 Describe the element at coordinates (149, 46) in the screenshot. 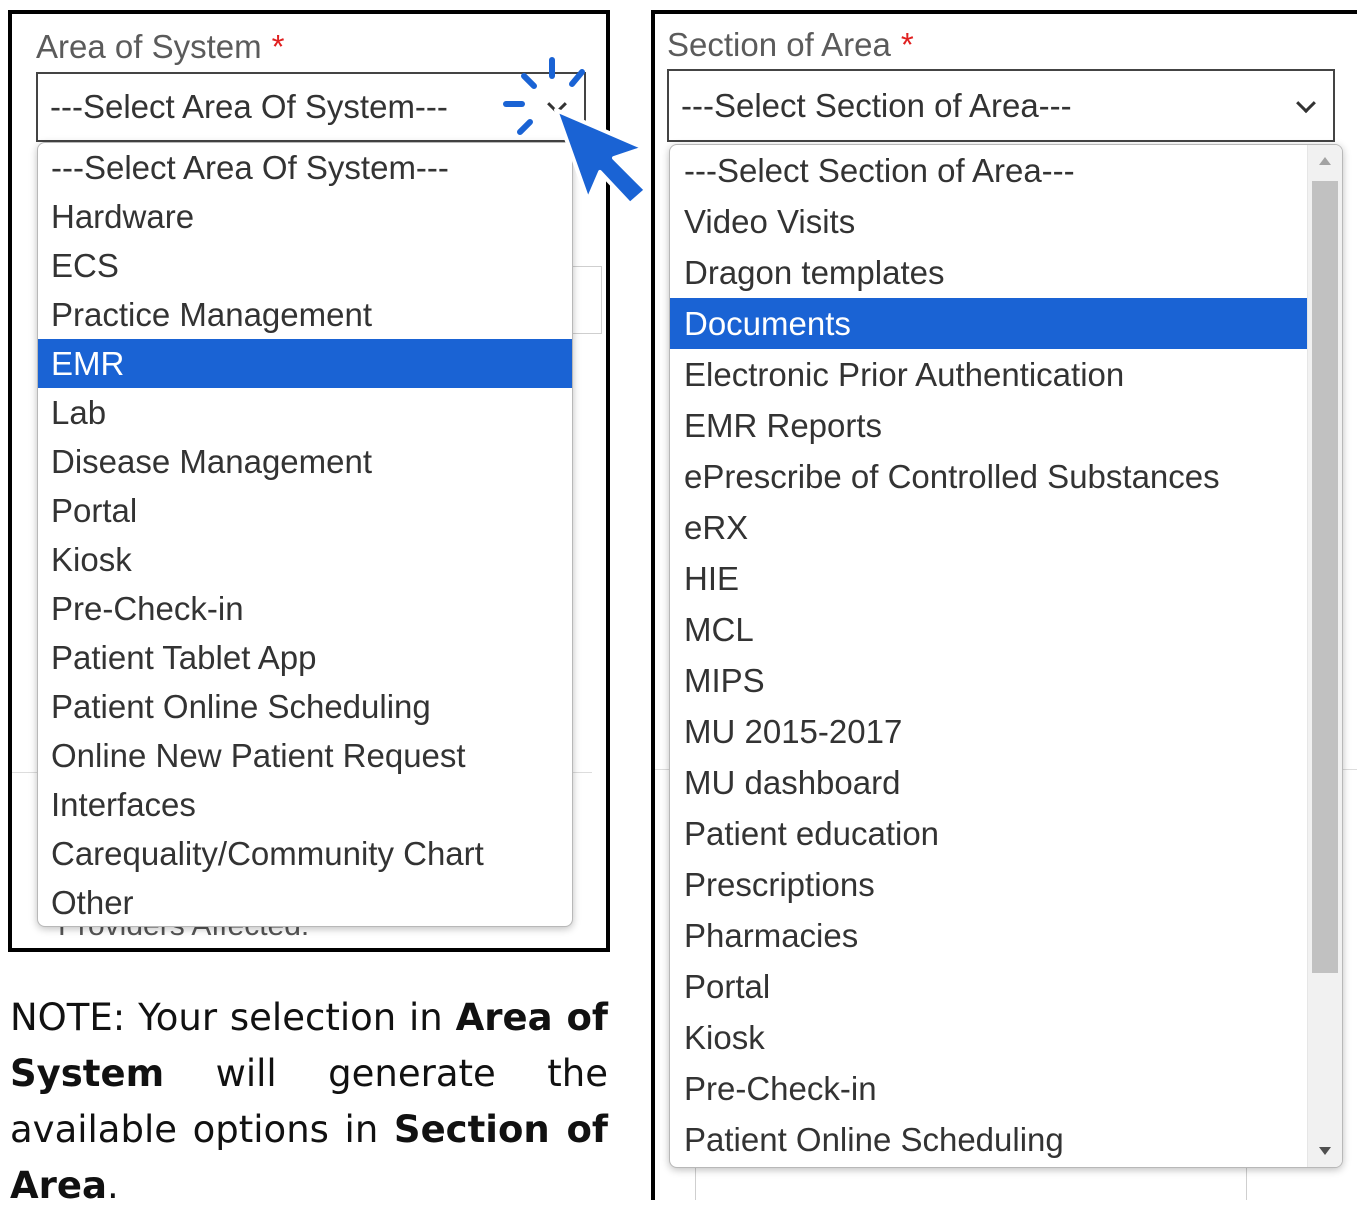

I see `area-of-system-label-text: Area of System` at that location.